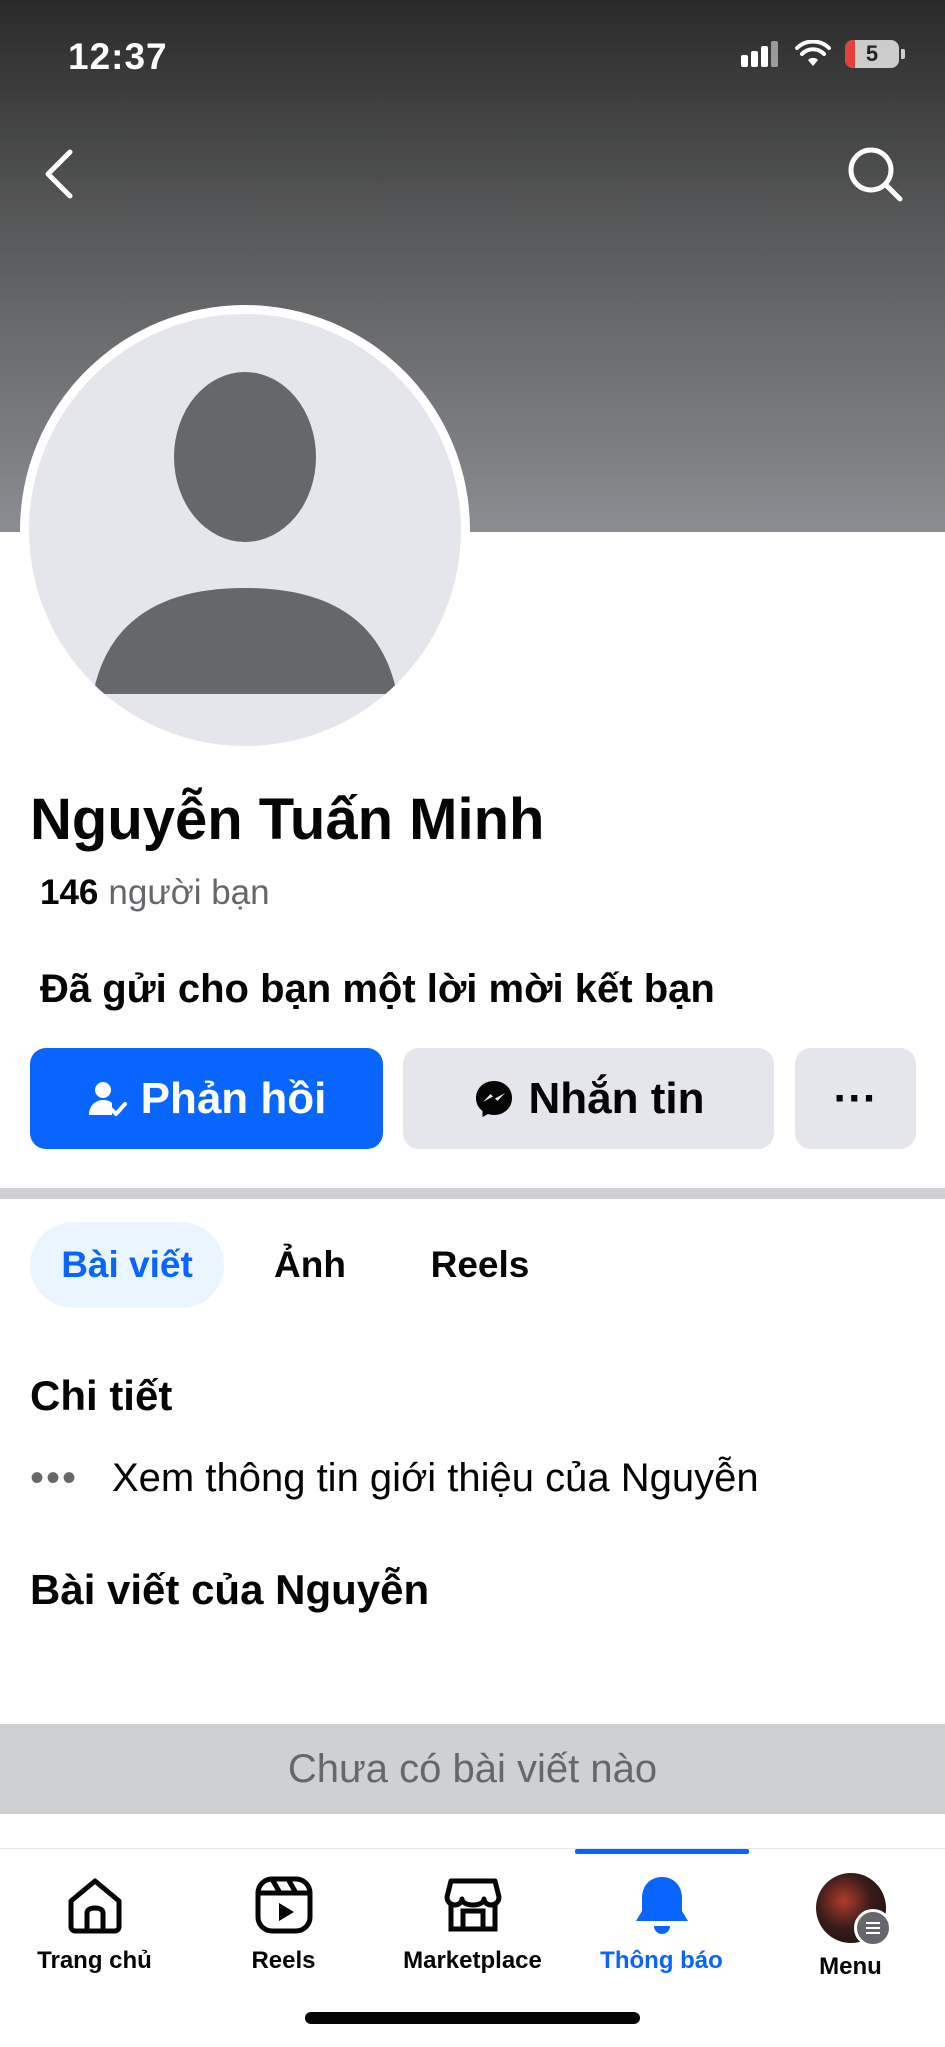 The height and width of the screenshot is (2047, 945). I want to click on nav-notifications-label: Thông báo, so click(661, 1960).